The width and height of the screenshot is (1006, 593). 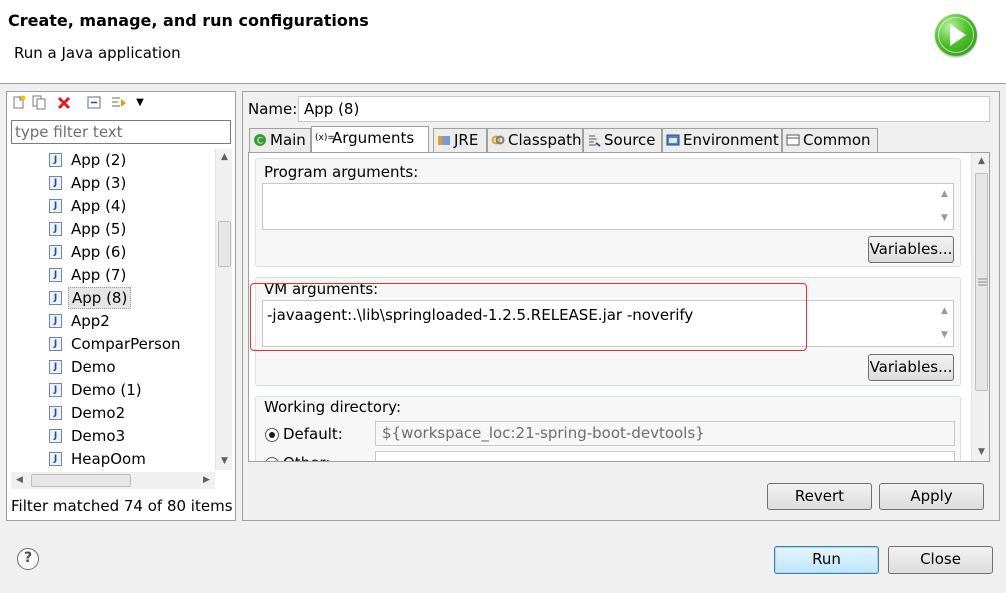 I want to click on tree-item-label: Demo (1), so click(x=106, y=390).